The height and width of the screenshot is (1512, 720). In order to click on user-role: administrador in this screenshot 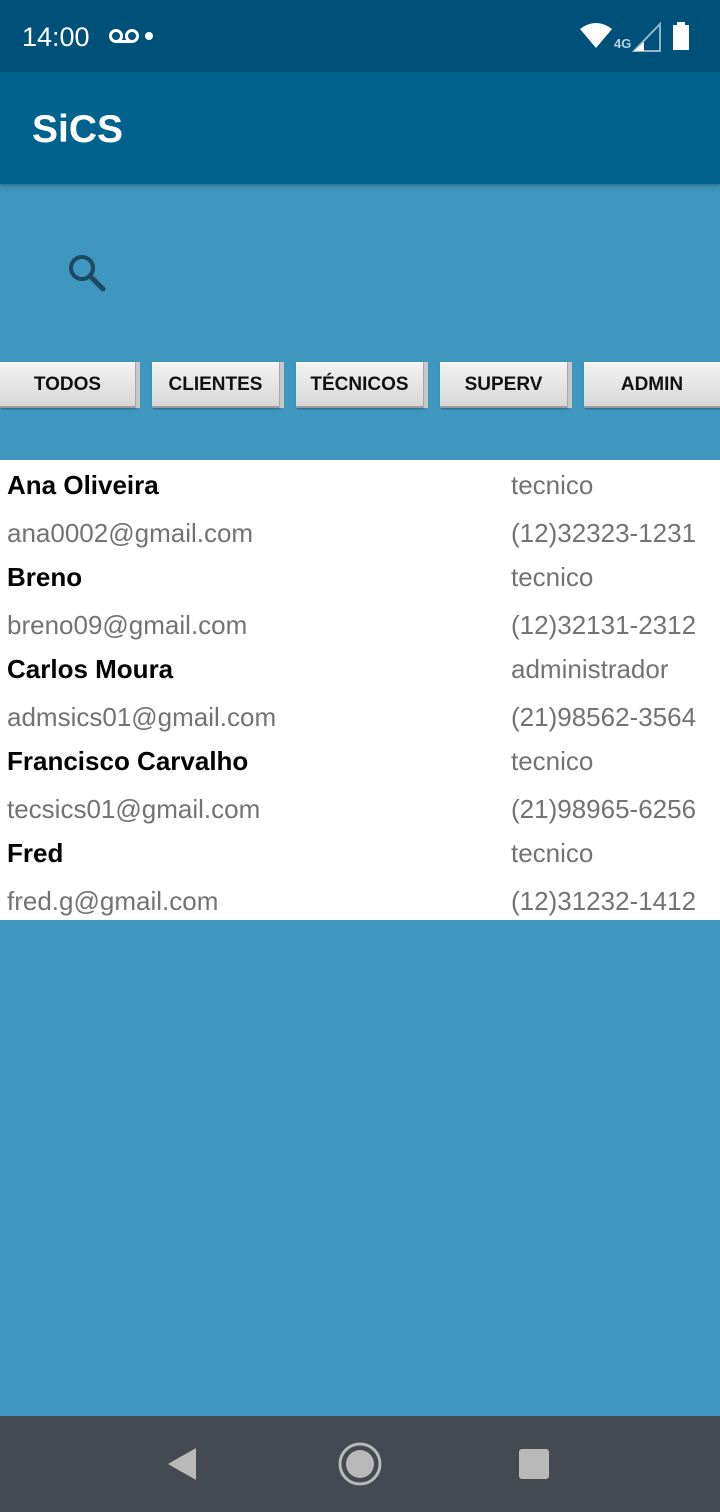, I will do `click(590, 669)`.